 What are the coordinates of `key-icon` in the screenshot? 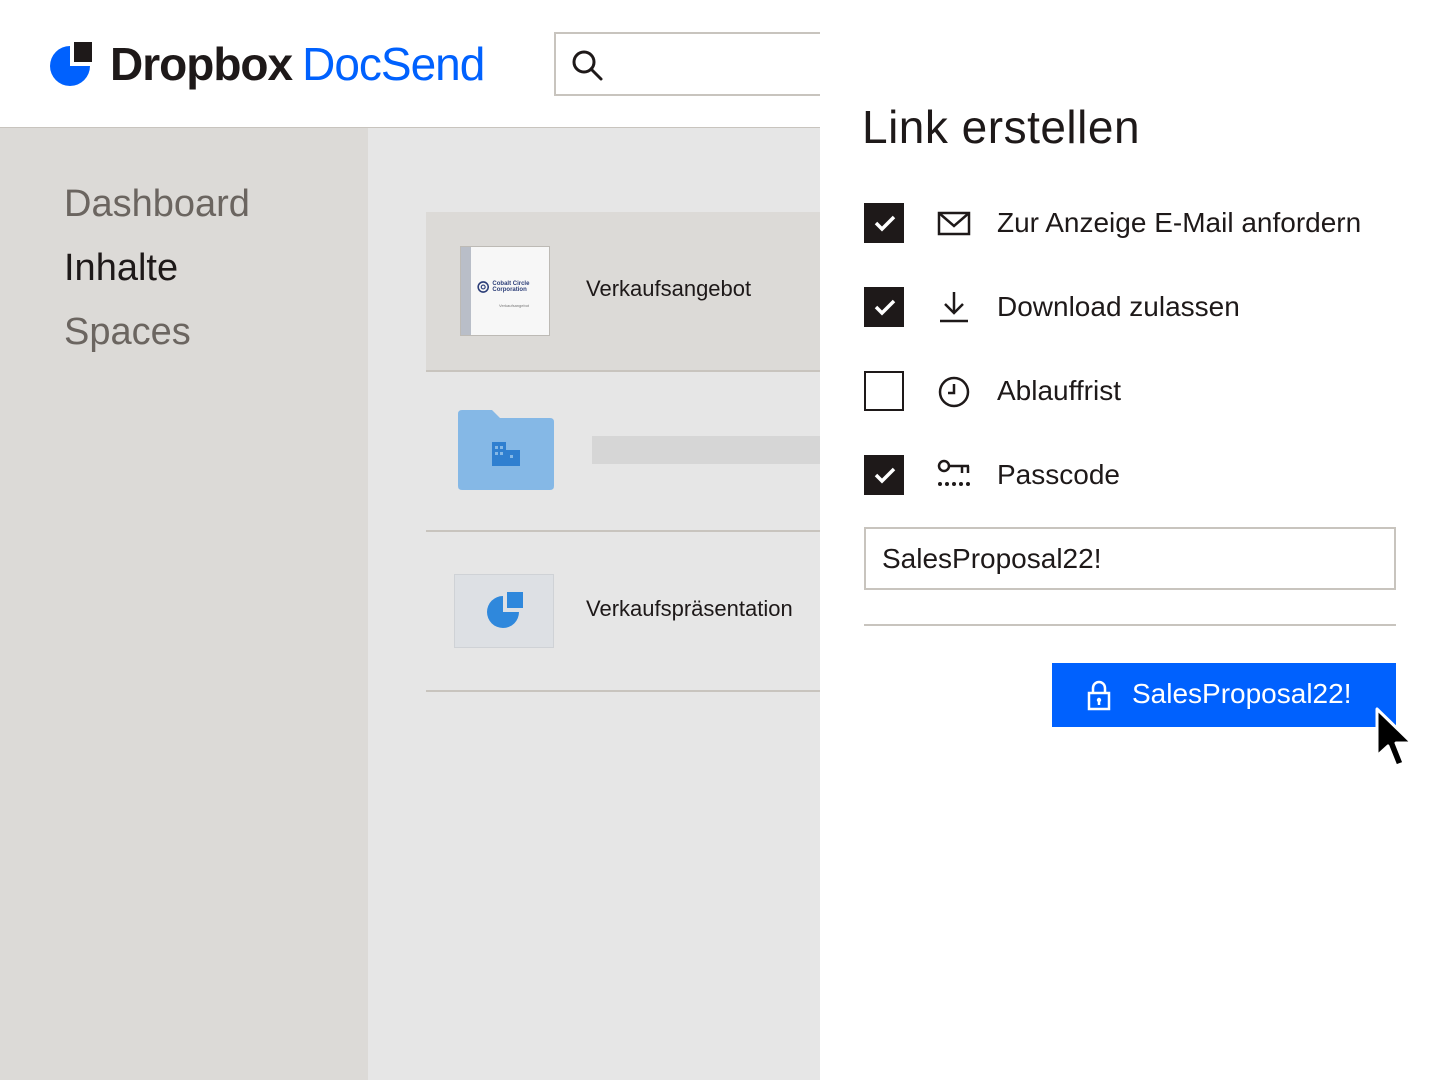 It's located at (953, 472).